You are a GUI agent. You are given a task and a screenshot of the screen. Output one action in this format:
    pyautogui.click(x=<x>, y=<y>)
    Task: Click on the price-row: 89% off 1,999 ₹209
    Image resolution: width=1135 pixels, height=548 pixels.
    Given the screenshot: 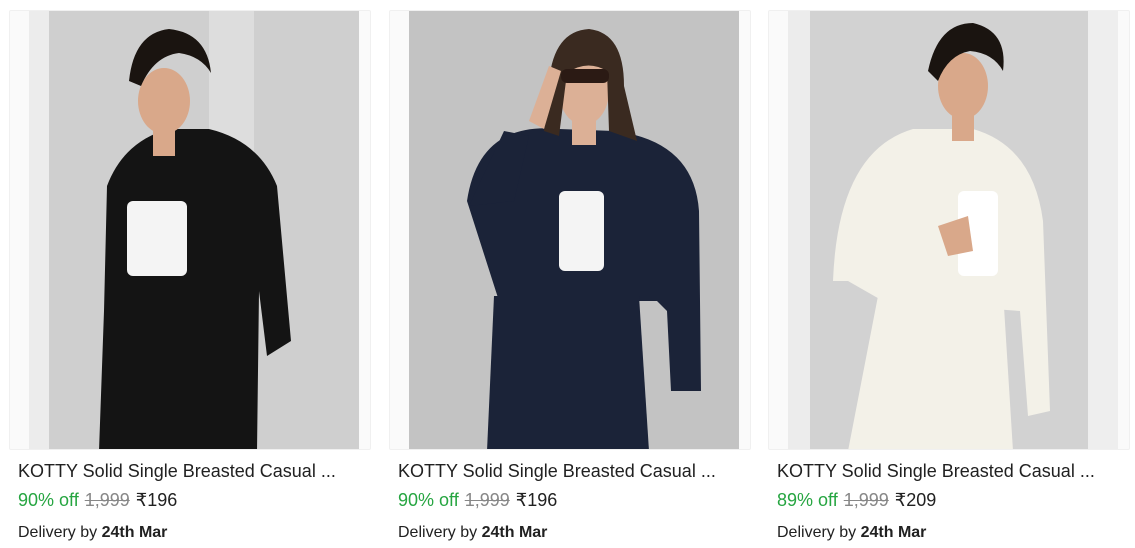 What is the action you would take?
    pyautogui.click(x=856, y=500)
    